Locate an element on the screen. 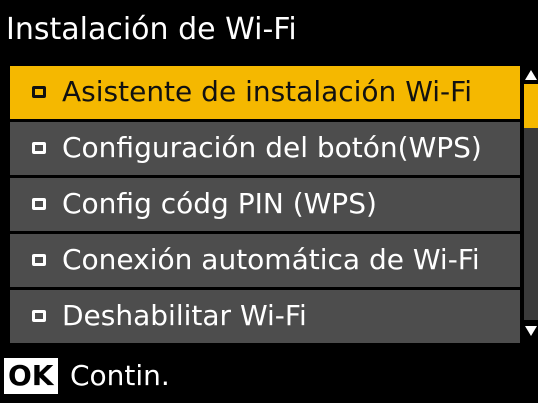  menu-item-label: Asistente de instalación Wi-Fi is located at coordinates (267, 91).